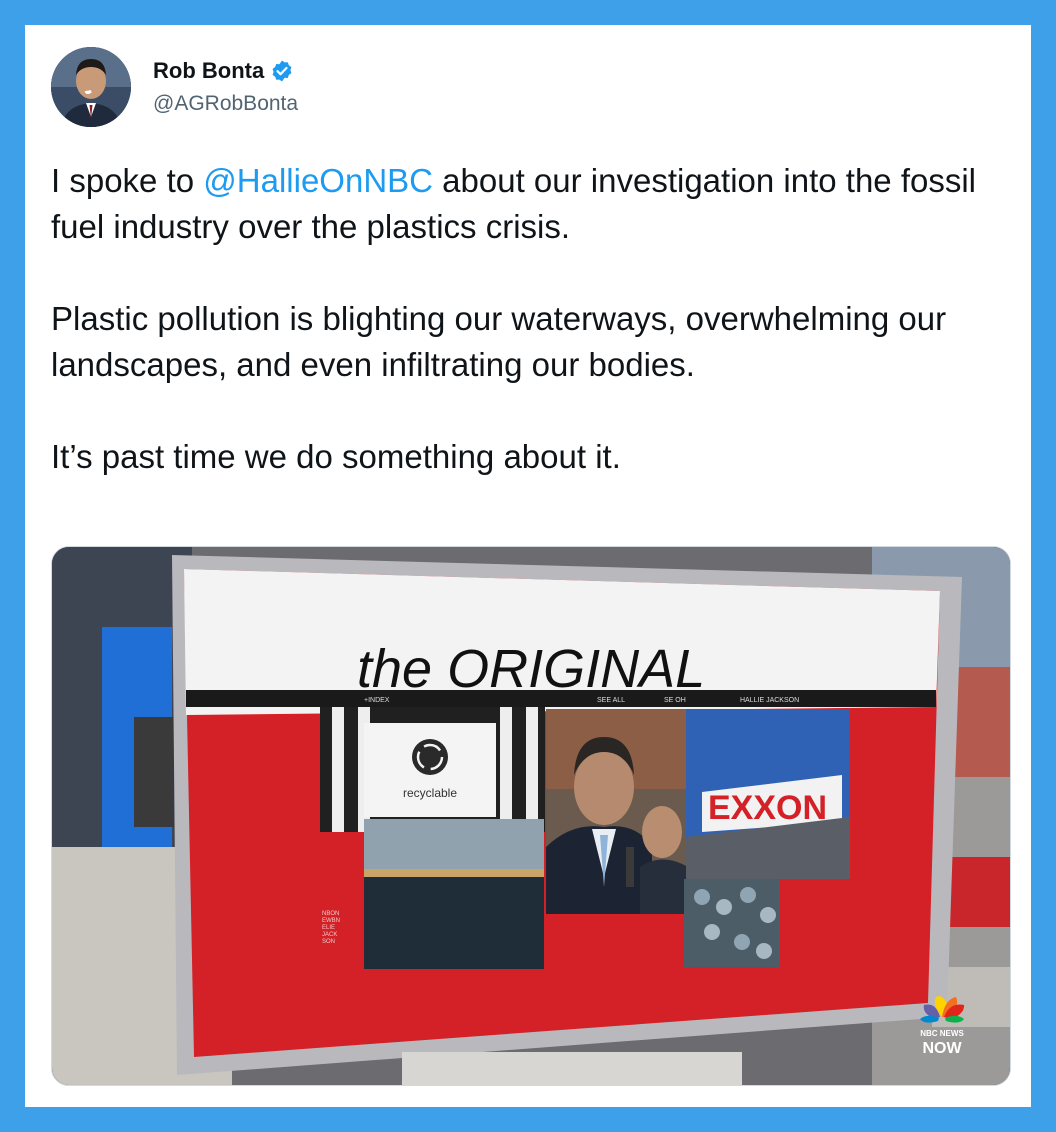 This screenshot has width=1056, height=1132. I want to click on author-display-name: Rob Bonta, so click(208, 71).